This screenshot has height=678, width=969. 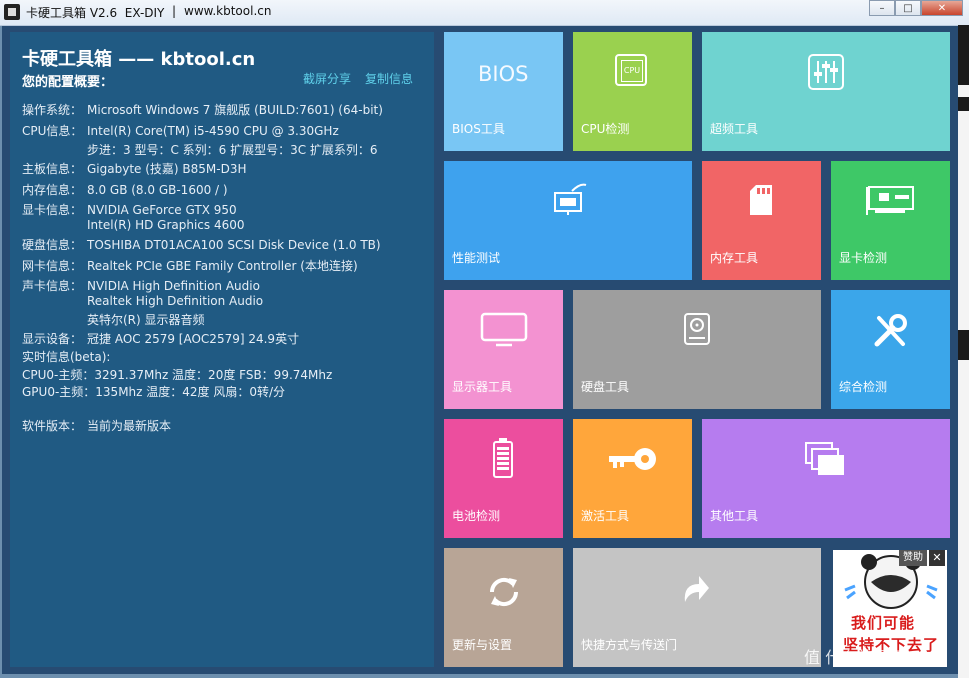 I want to click on screenshot-share-link: 截屏分享, so click(x=327, y=78).